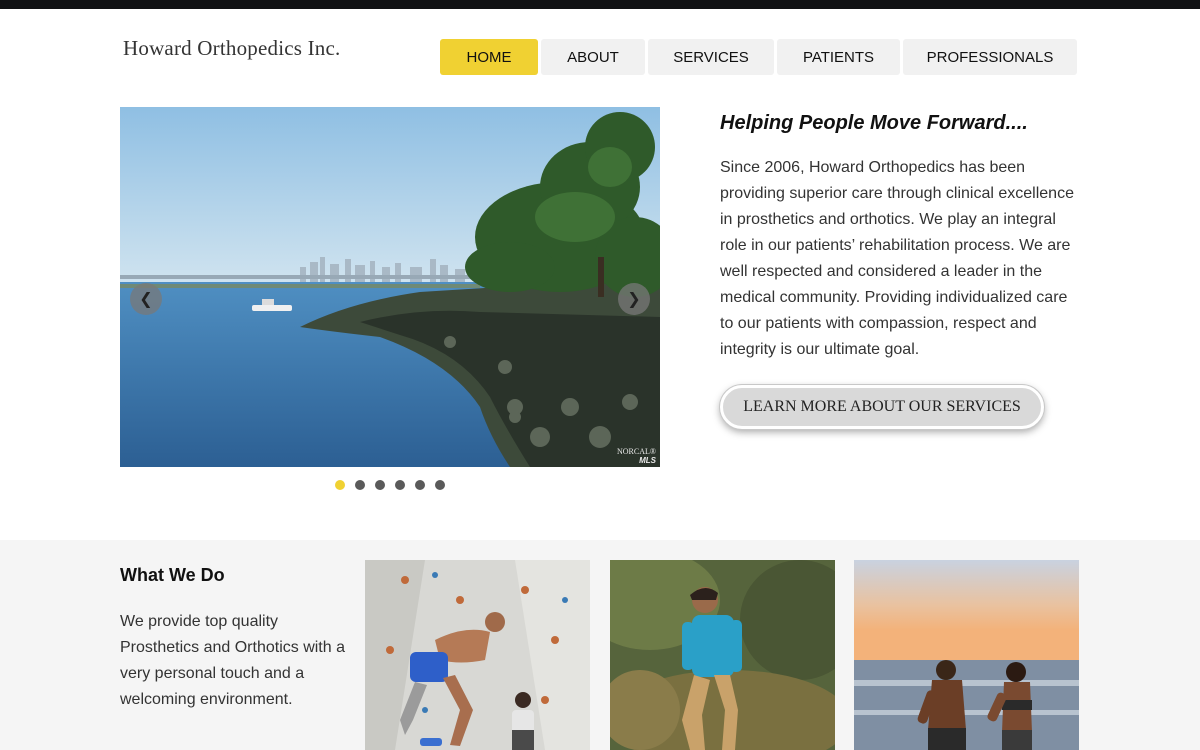 Image resolution: width=1200 pixels, height=750 pixels. I want to click on nav-home: HOME, so click(489, 57).